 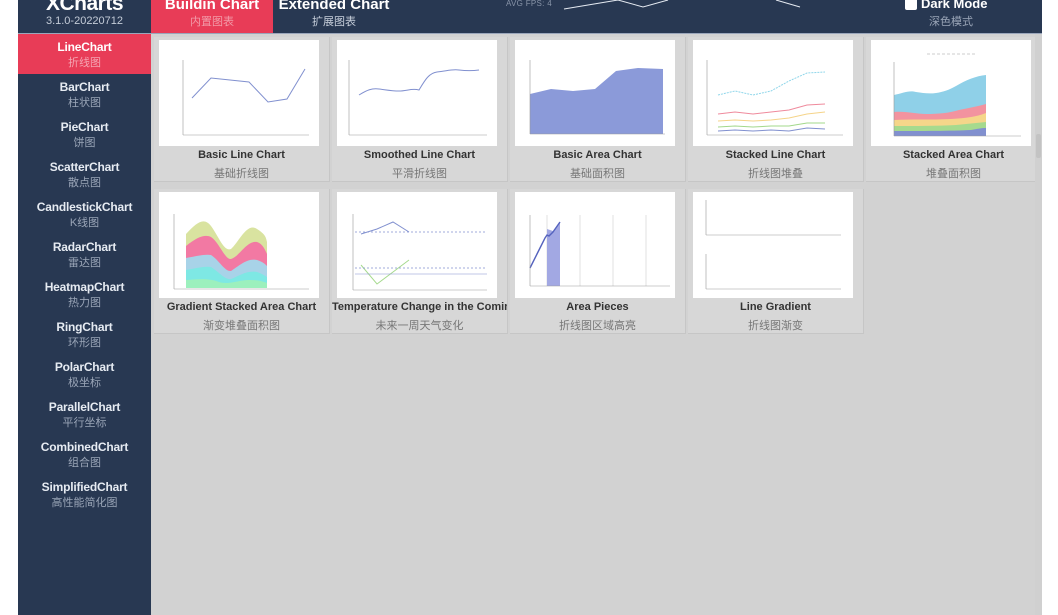 I want to click on sidebar-item-label: PieChart, so click(x=84, y=127).